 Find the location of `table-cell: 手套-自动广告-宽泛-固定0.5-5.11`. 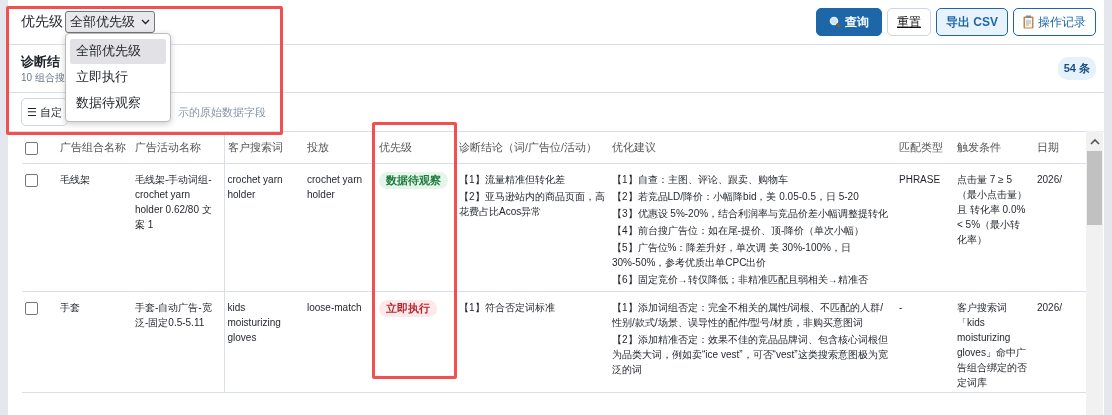

table-cell: 手套-自动广告-宽泛-固定0.5-5.11 is located at coordinates (173, 315).